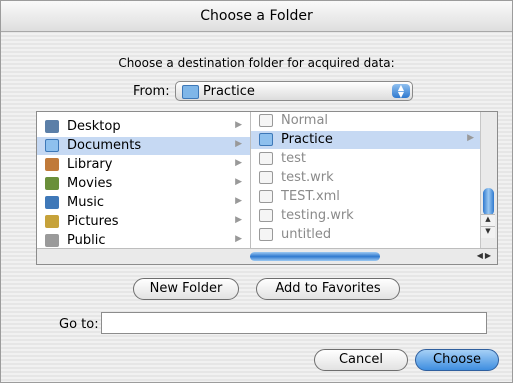 Image resolution: width=513 pixels, height=383 pixels. I want to click on goto-label: Go to:, so click(79, 324).